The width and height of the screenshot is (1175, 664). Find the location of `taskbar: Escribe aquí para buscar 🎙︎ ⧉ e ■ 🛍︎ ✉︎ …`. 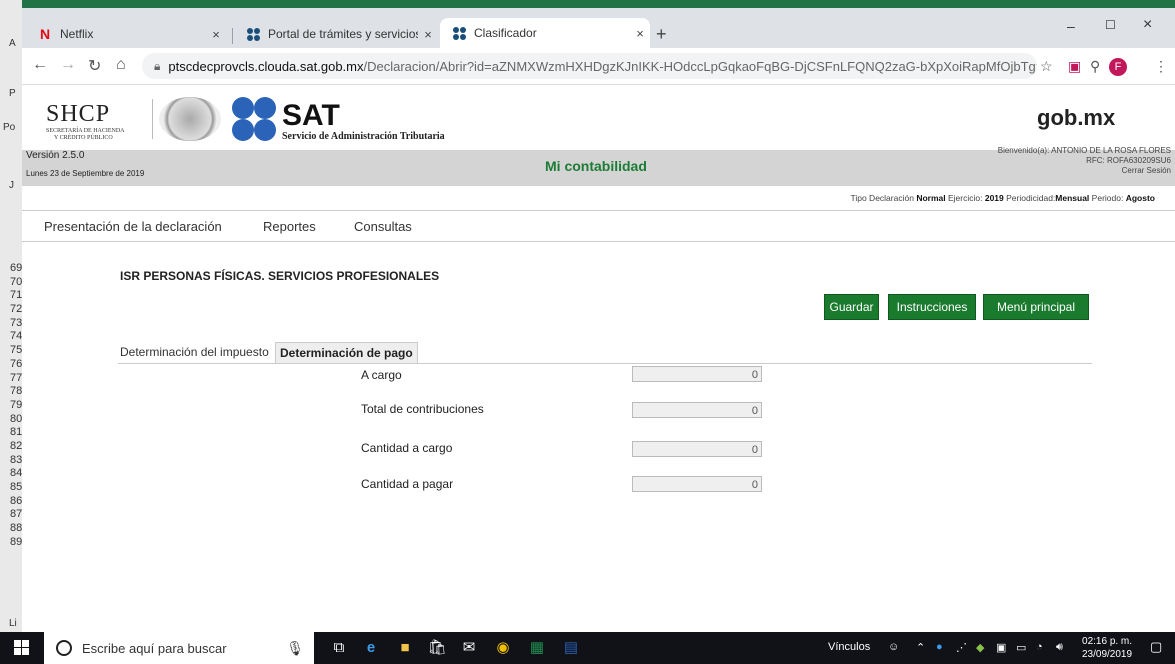

taskbar: Escribe aquí para buscar 🎙︎ ⧉ e ■ 🛍︎ ✉︎ … is located at coordinates (587, 648).